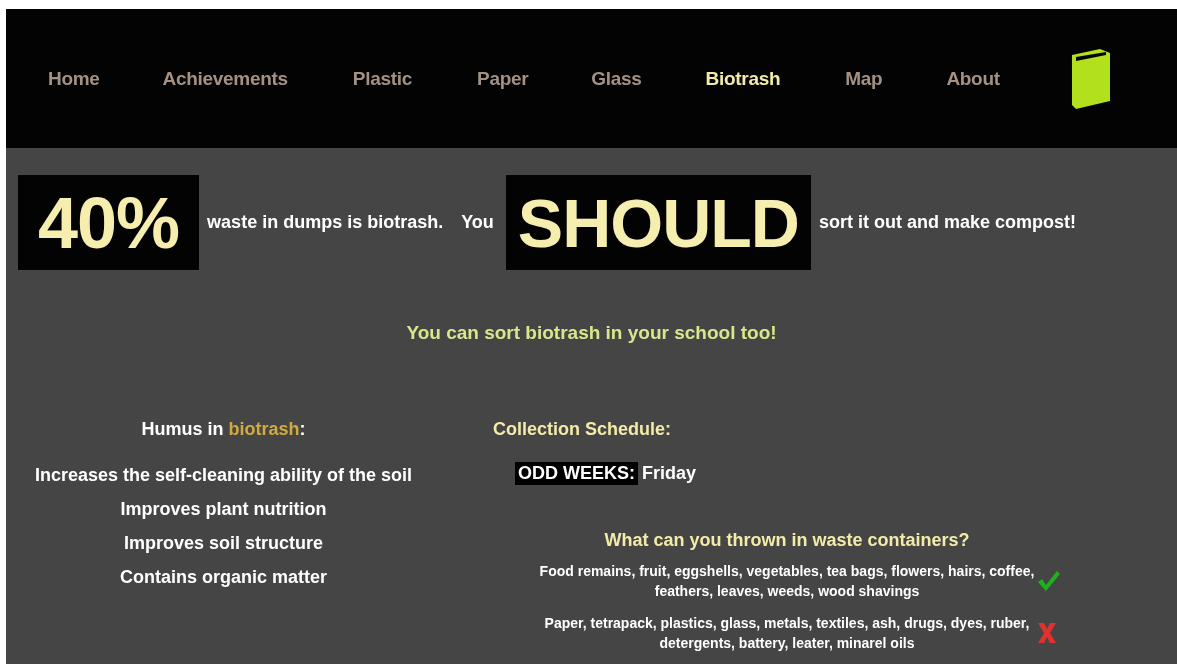 The image size is (1177, 664). What do you see at coordinates (382, 78) in the screenshot?
I see `nav-link: Plastic` at bounding box center [382, 78].